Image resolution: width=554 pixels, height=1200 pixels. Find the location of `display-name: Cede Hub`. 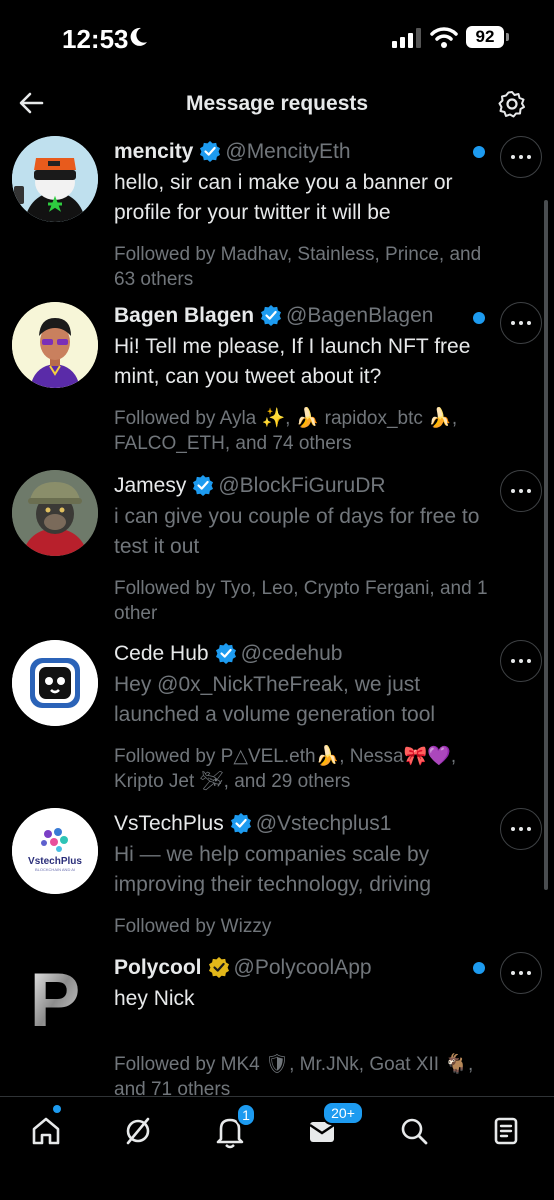

display-name: Cede Hub is located at coordinates (161, 653).